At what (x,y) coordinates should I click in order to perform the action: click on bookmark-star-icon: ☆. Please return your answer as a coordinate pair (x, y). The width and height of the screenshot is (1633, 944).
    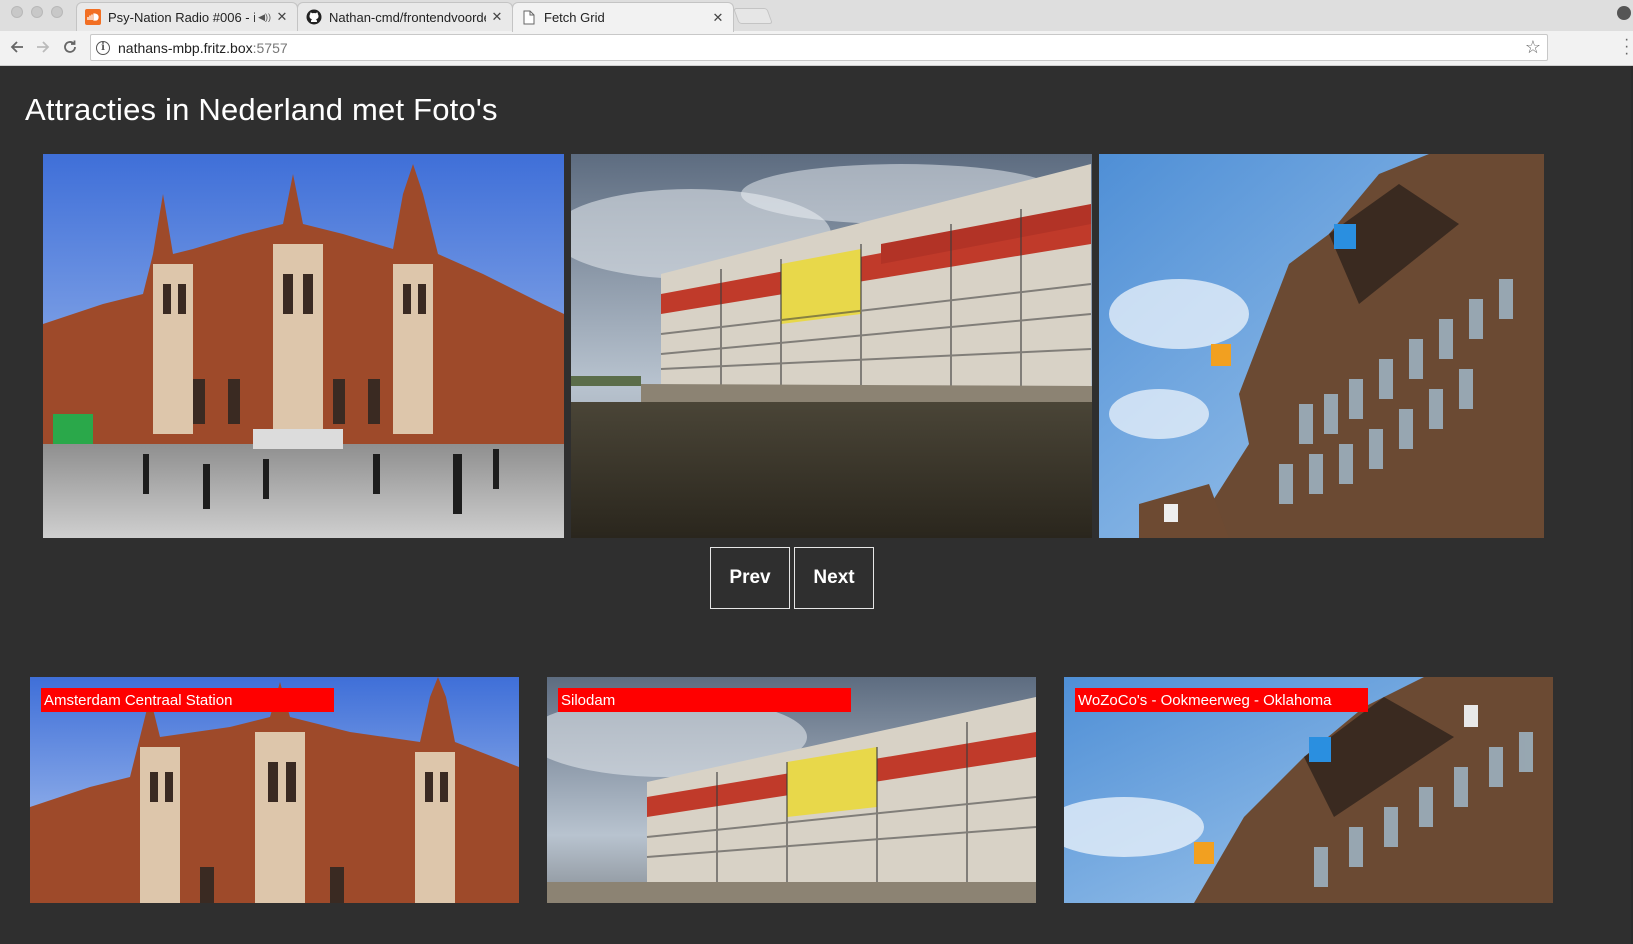
    Looking at the image, I should click on (1533, 47).